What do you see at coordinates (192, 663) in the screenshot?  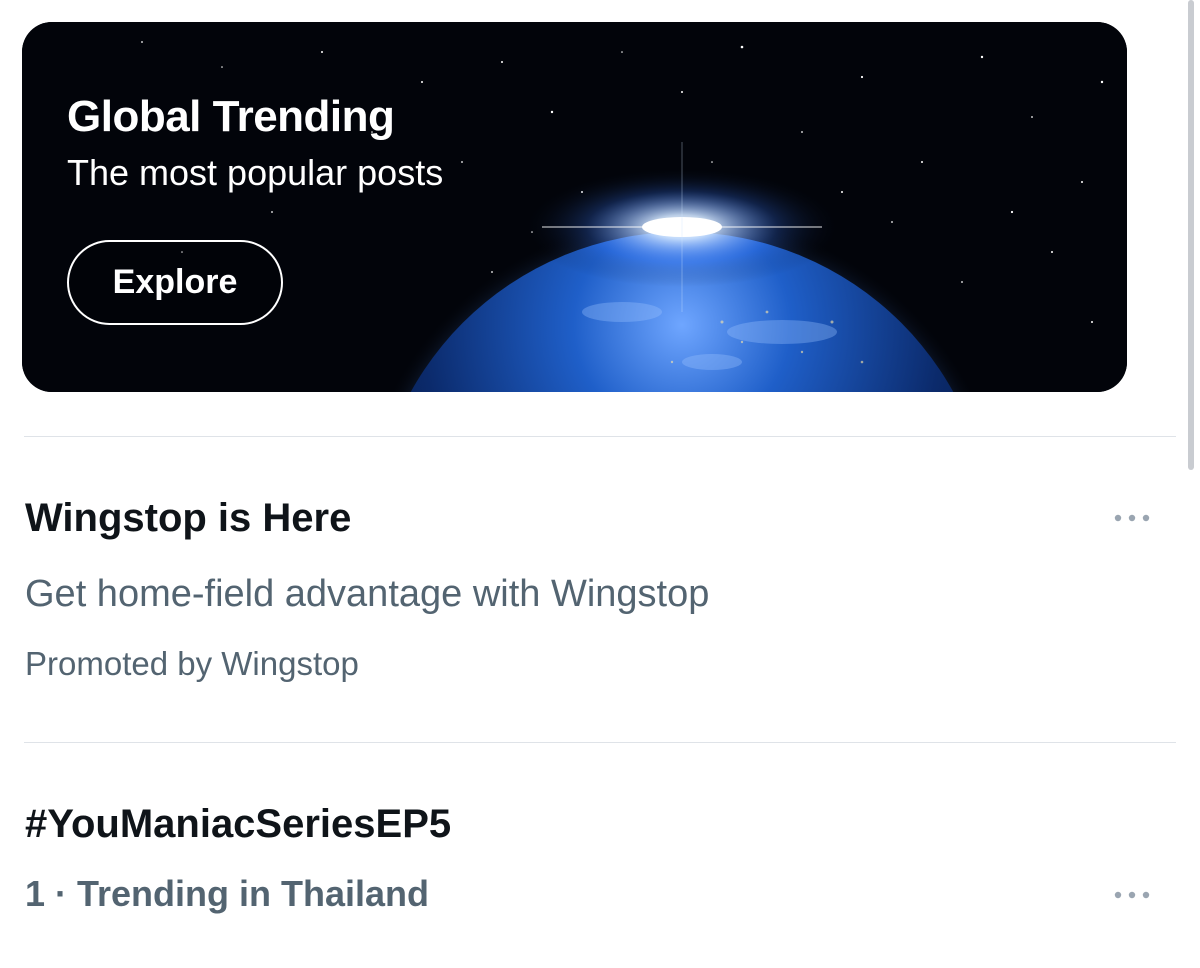 I see `promoted-label: Promoted by Wingstop` at bounding box center [192, 663].